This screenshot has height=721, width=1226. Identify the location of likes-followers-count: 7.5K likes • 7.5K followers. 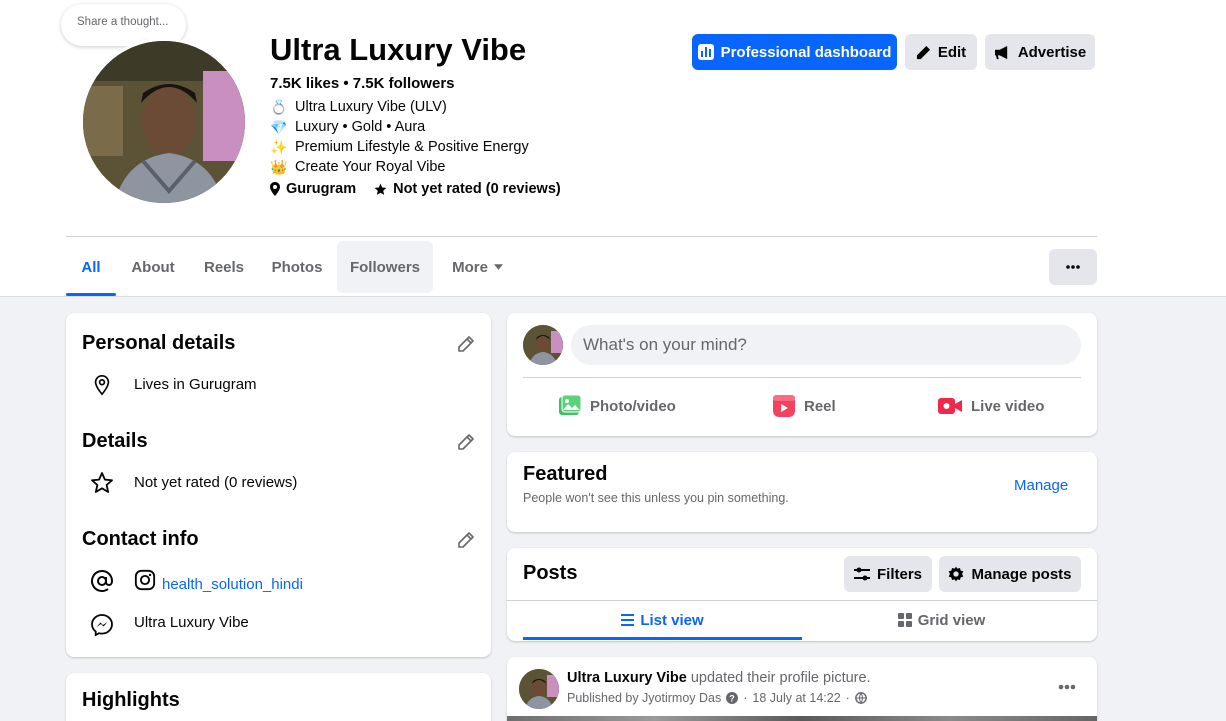
(362, 83).